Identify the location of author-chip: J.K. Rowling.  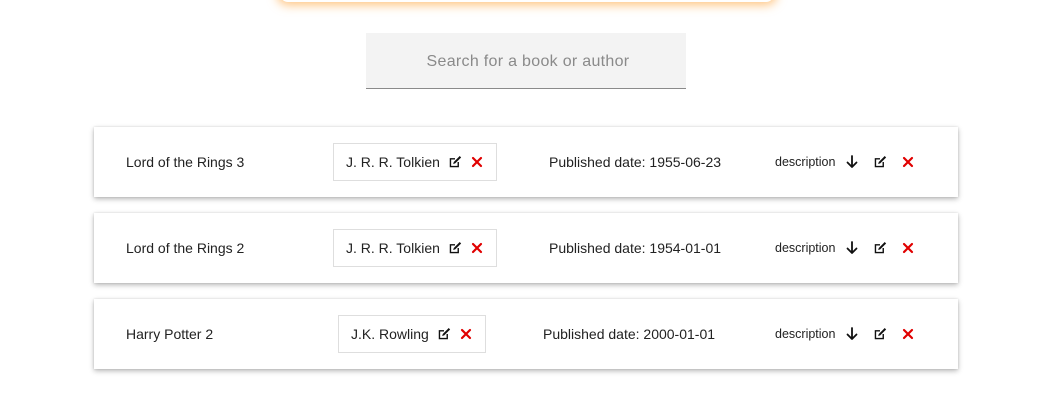
(412, 334).